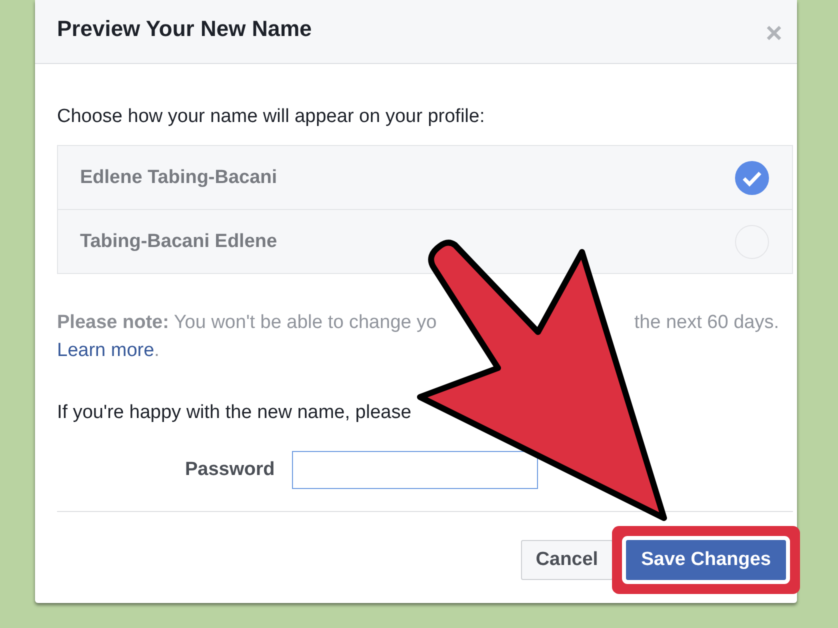 The height and width of the screenshot is (628, 838). What do you see at coordinates (271, 117) in the screenshot?
I see `prompt-text: Choose how your name will appear on your profile:` at bounding box center [271, 117].